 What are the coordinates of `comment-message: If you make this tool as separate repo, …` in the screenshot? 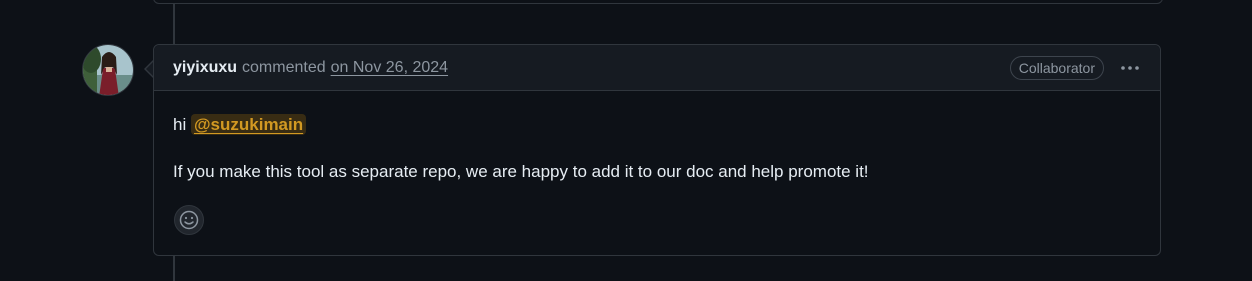 It's located at (521, 171).